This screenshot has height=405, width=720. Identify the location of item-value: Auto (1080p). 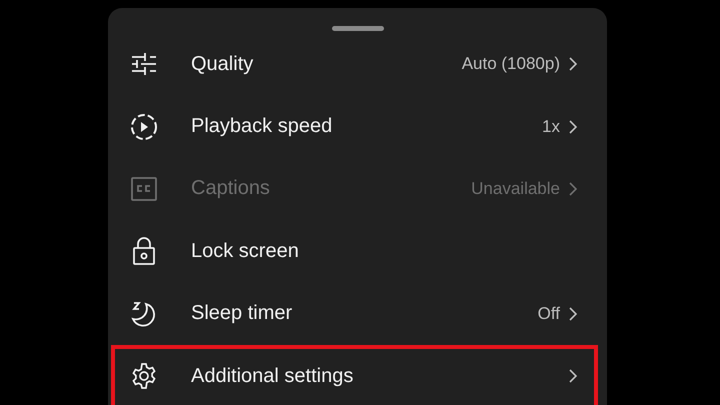
(511, 64).